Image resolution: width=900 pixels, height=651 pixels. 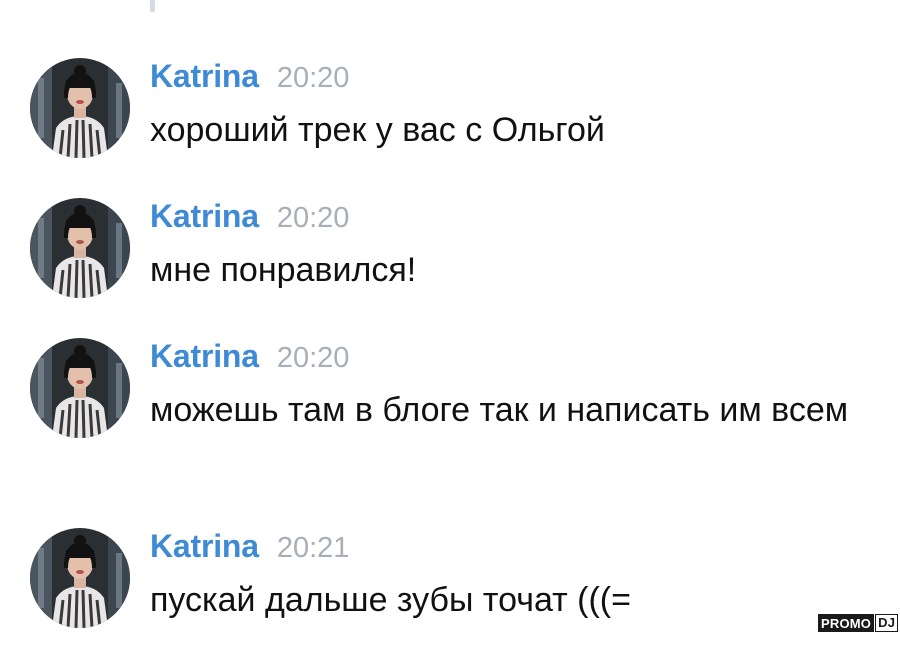 I want to click on watermark-part1: PROMO, so click(x=846, y=623).